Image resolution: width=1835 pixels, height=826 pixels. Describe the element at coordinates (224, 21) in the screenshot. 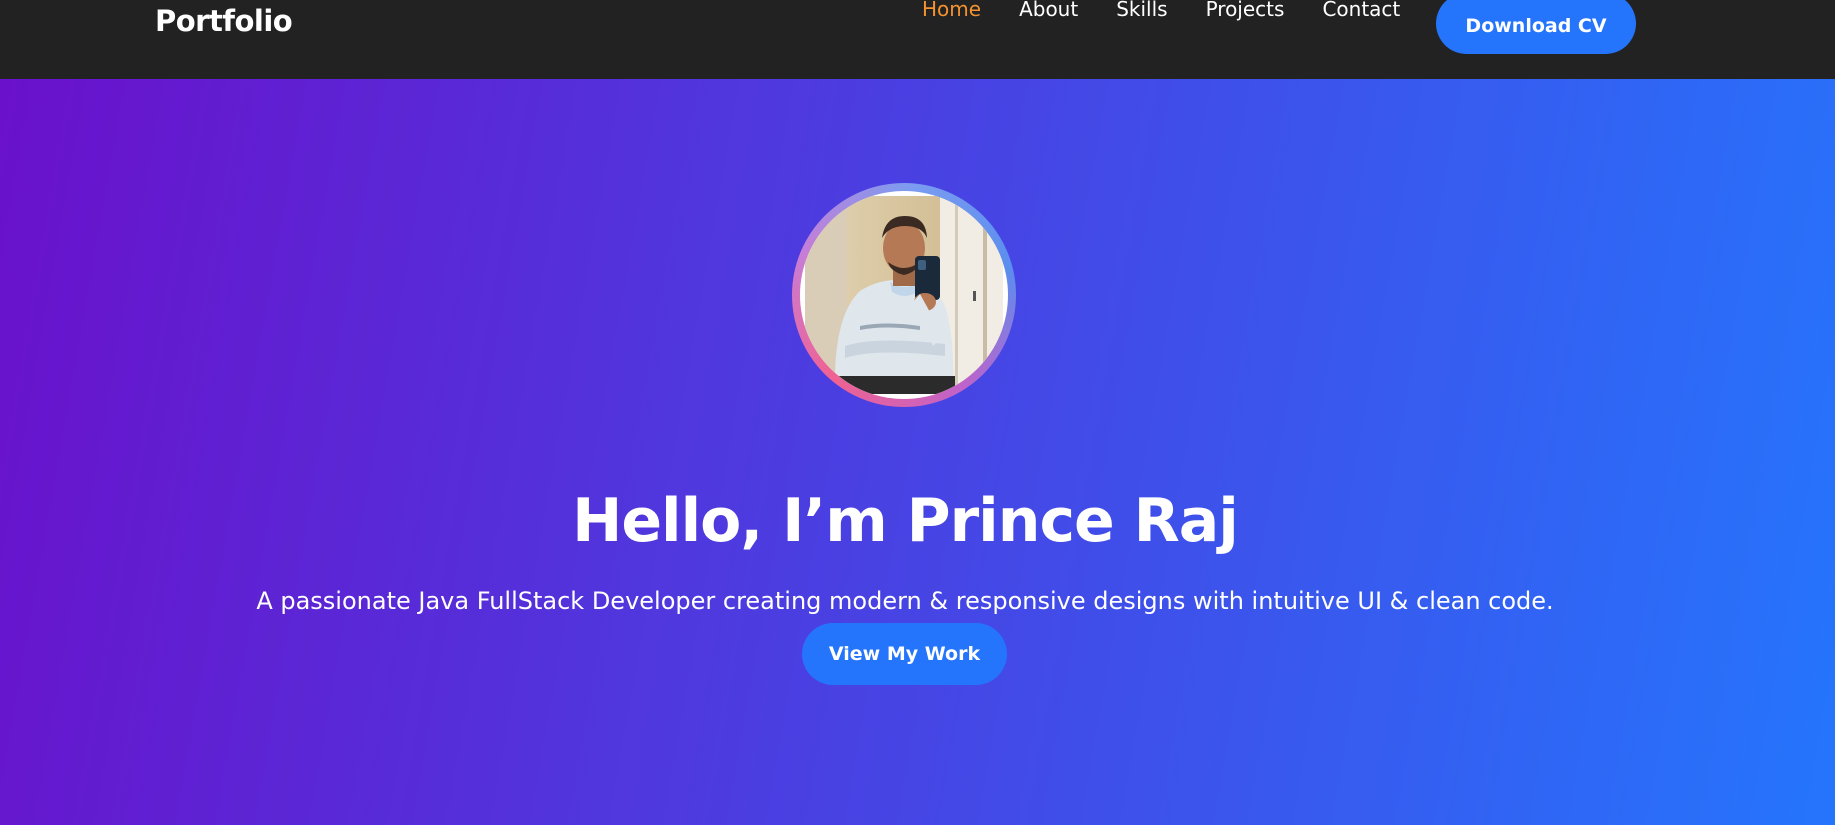

I see `brand-logo: Portfolio` at that location.